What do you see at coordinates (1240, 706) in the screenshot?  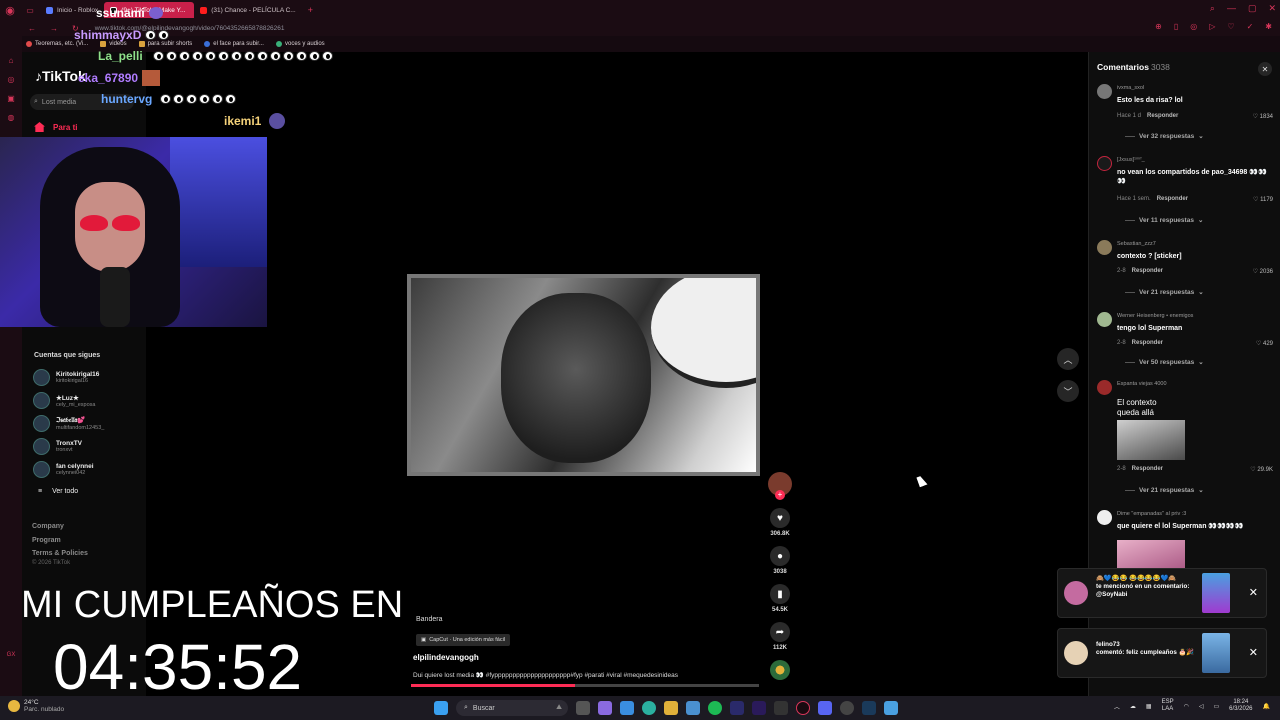 I see `clock: 18:24 6/3/2026` at bounding box center [1240, 706].